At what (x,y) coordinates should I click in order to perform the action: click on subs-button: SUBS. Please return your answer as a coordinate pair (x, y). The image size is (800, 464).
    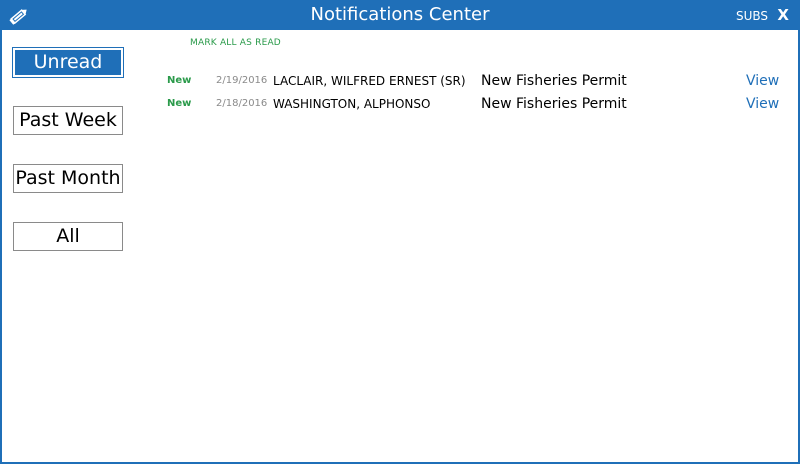
    Looking at the image, I should click on (752, 16).